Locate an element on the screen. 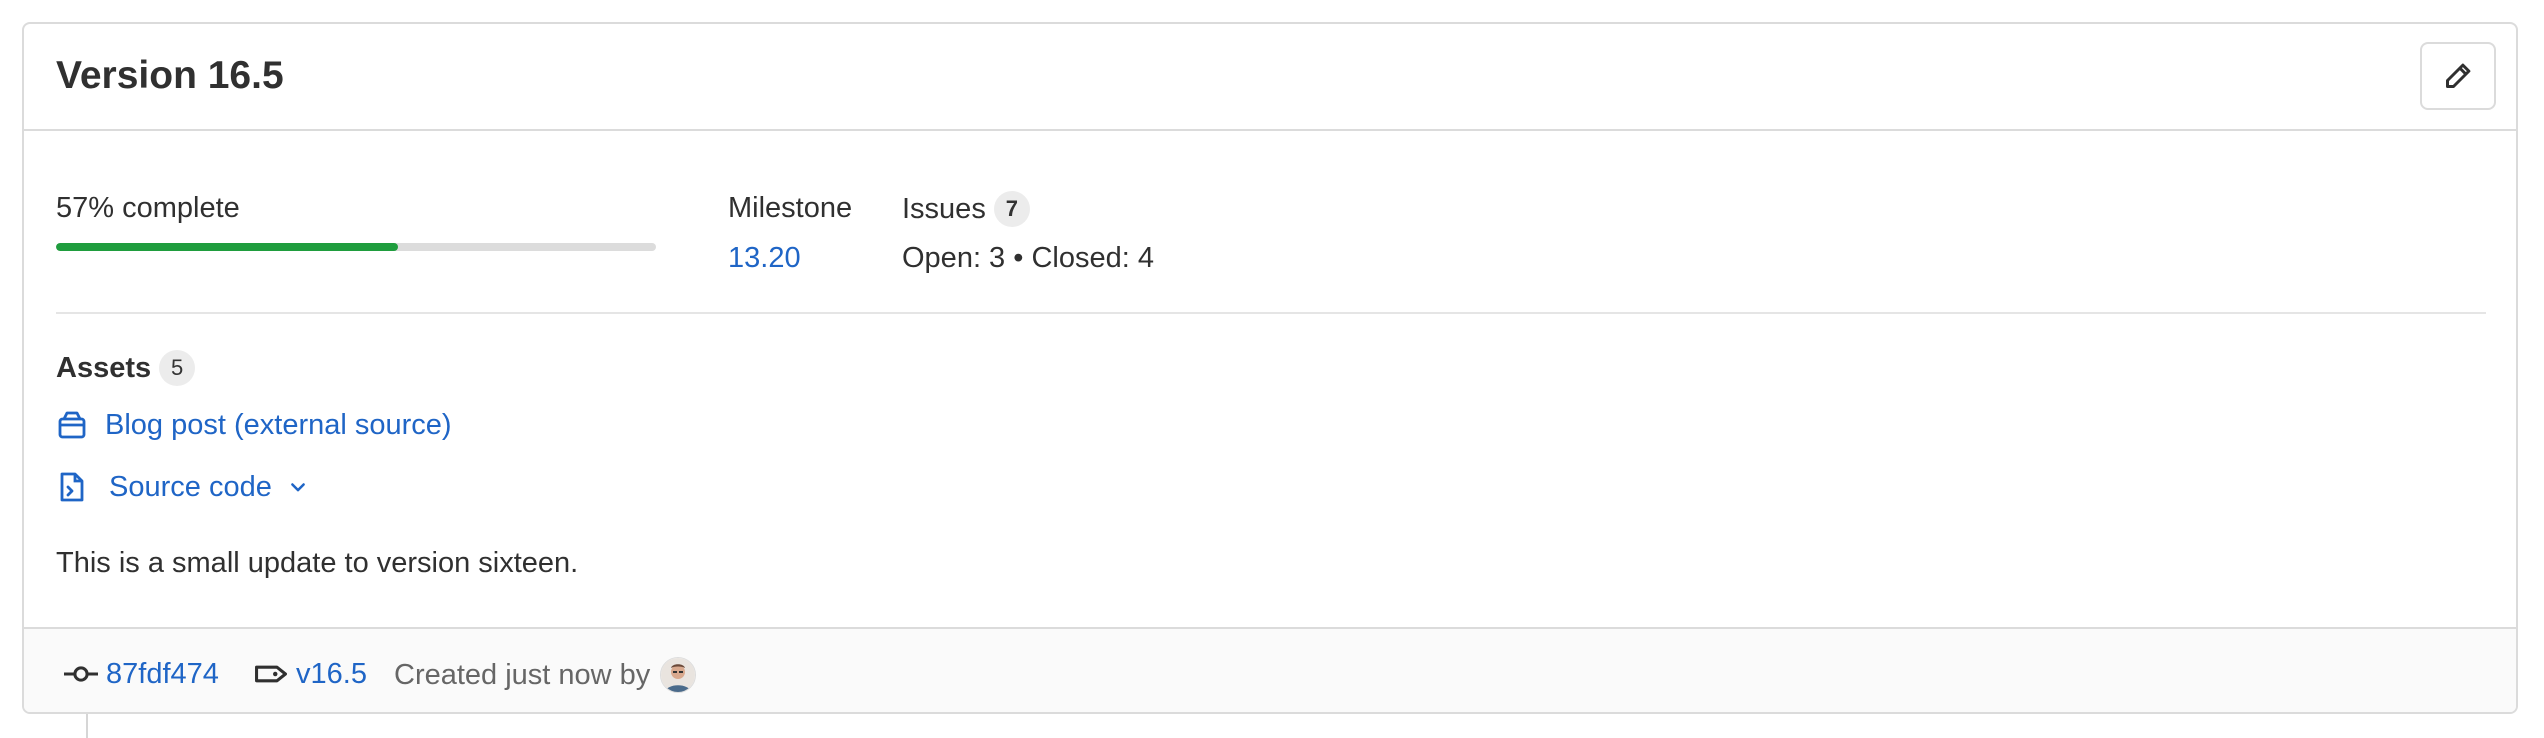  commit-icon is located at coordinates (81, 674).